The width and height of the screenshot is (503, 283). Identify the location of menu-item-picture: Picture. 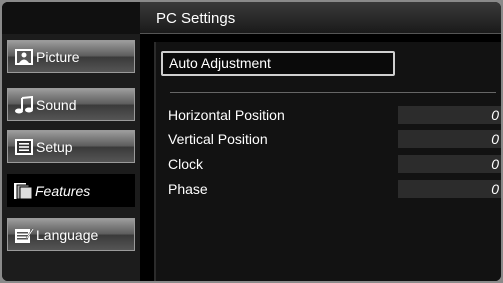
(71, 56).